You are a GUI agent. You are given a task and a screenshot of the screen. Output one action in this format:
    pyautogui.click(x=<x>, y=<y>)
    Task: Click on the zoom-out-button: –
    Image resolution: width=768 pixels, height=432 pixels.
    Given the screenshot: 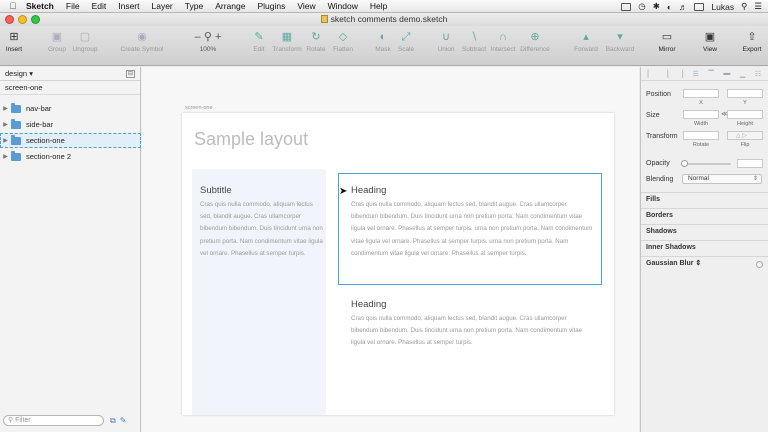 What is the action you would take?
    pyautogui.click(x=198, y=37)
    